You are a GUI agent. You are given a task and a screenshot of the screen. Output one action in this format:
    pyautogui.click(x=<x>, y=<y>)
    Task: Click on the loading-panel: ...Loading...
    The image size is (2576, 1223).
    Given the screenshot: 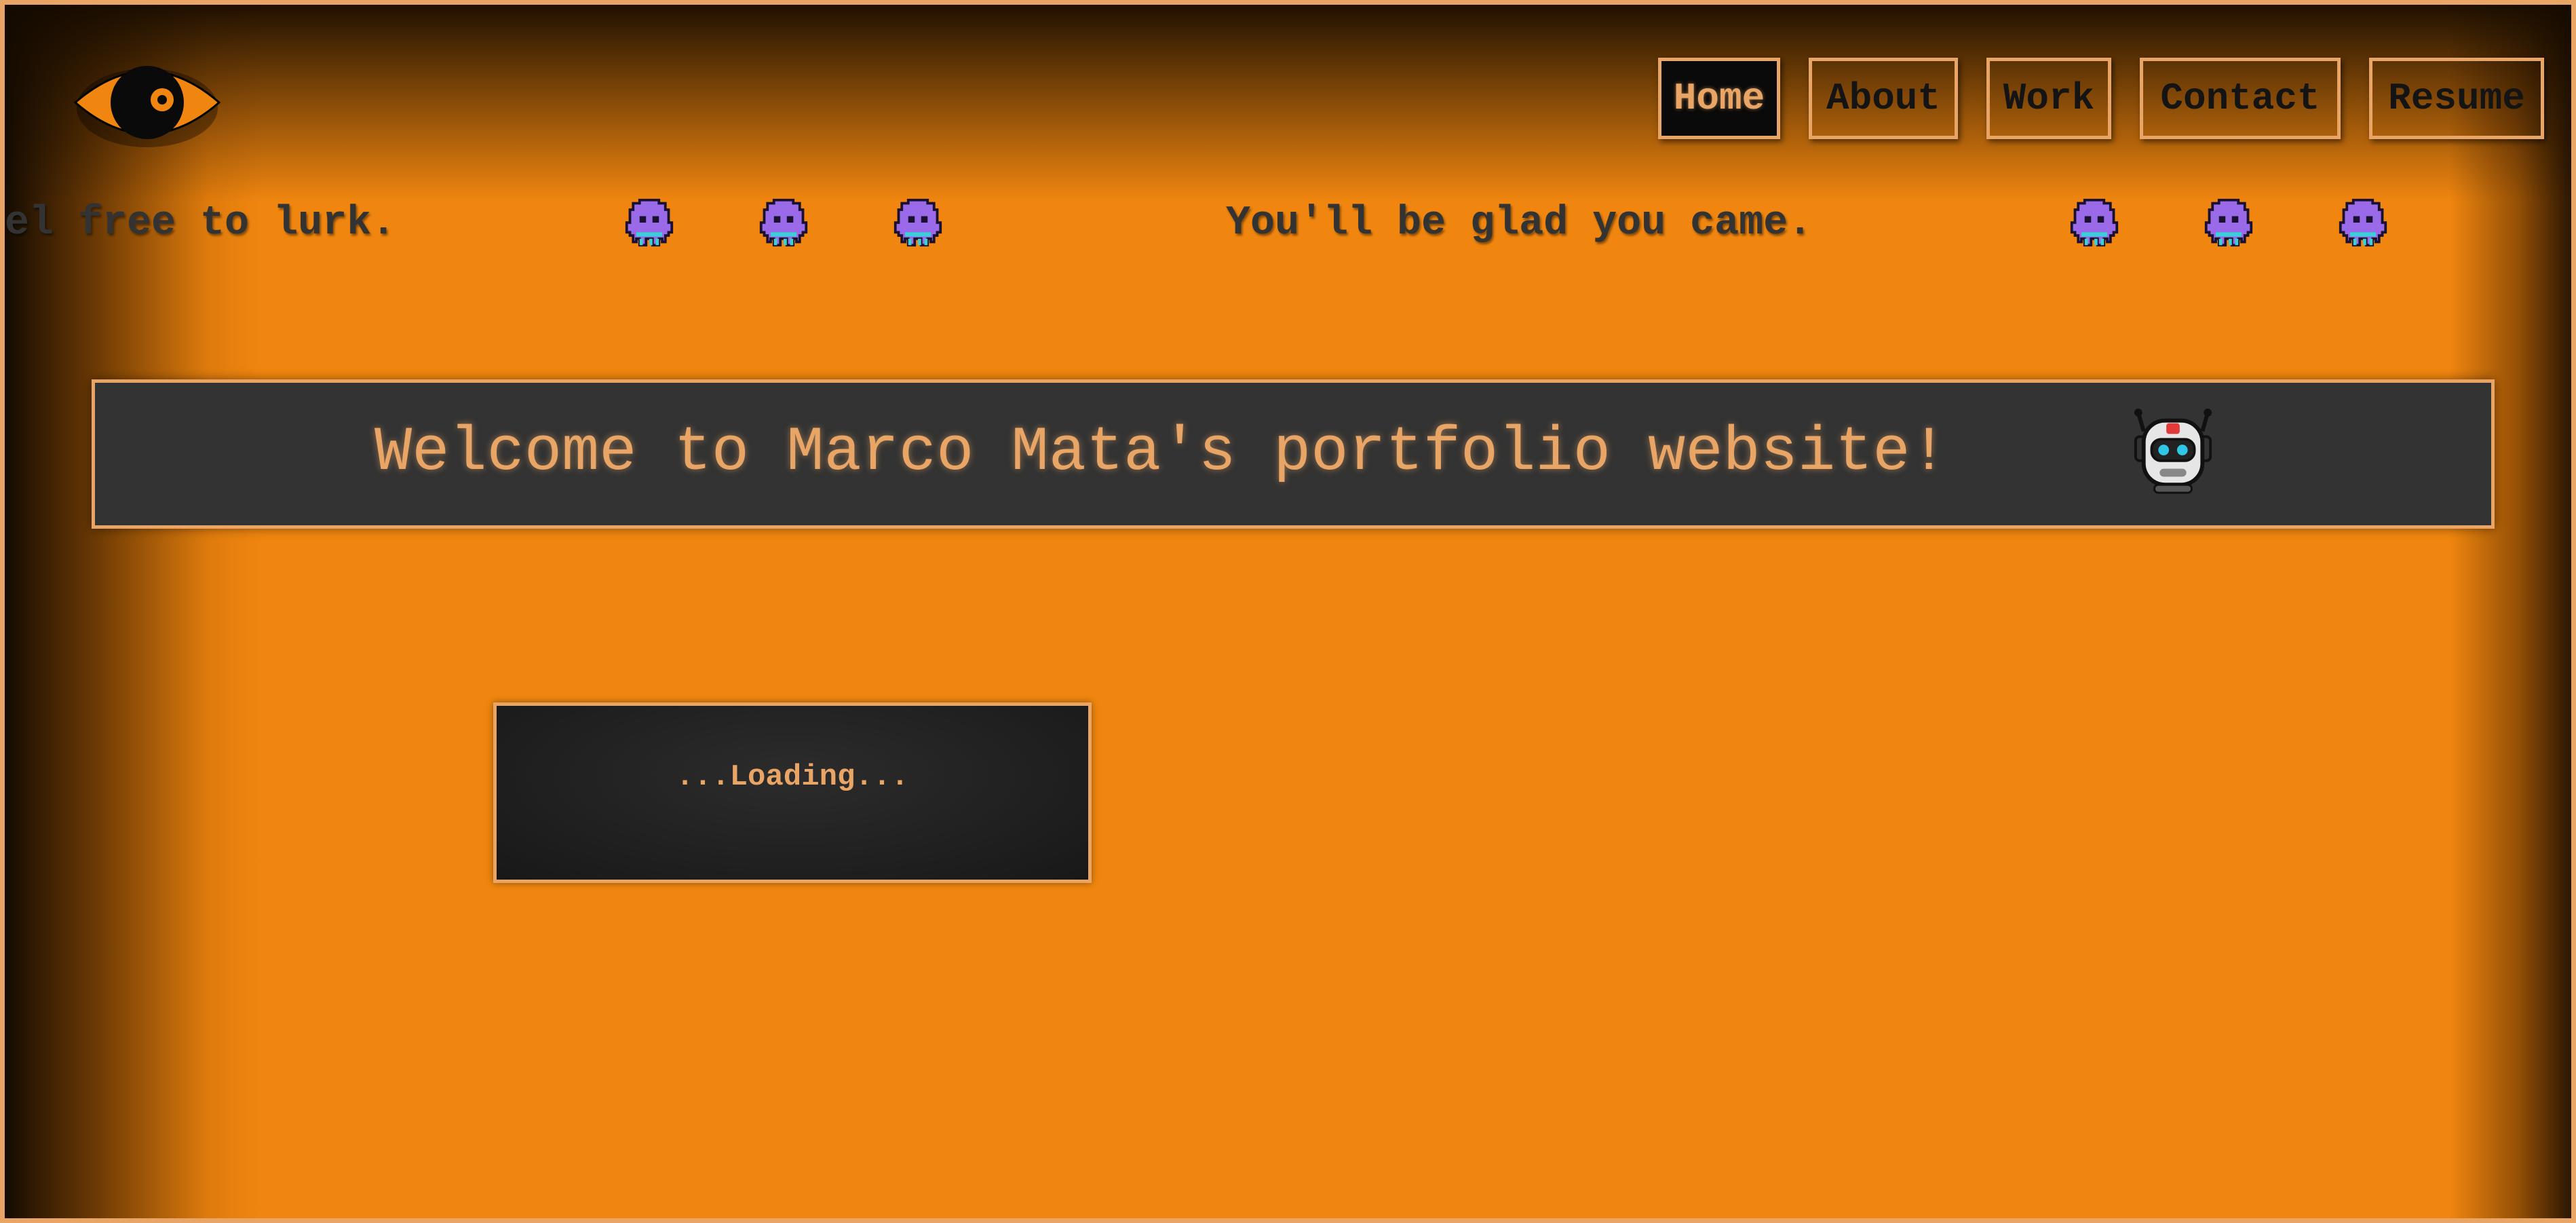 What is the action you would take?
    pyautogui.click(x=792, y=792)
    